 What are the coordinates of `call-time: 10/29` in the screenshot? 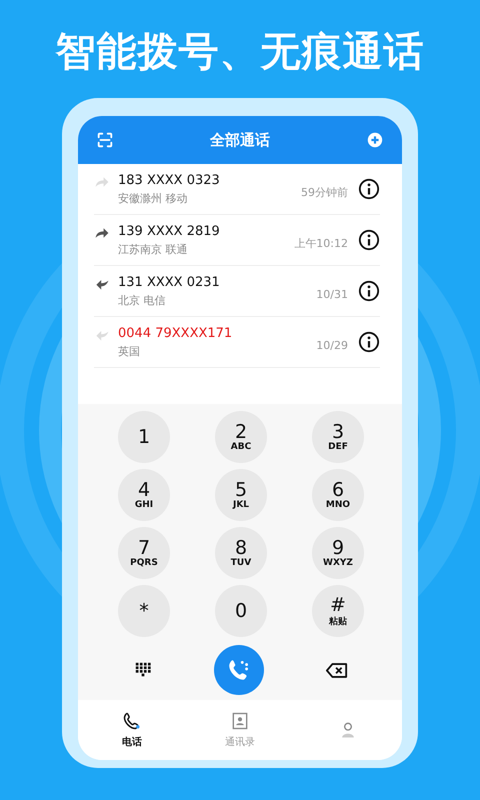 It's located at (332, 345).